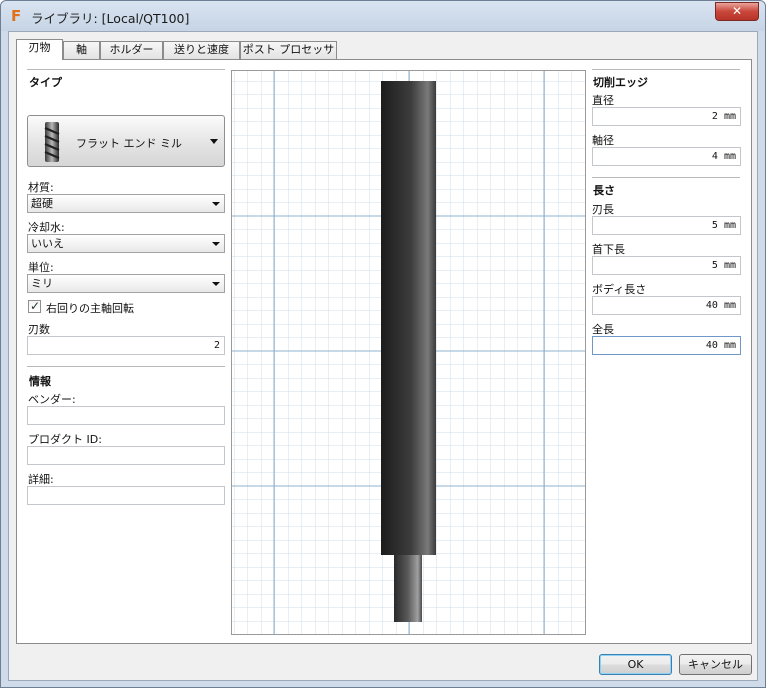 This screenshot has width=766, height=688. Describe the element at coordinates (666, 225) in the screenshot. I see `flute-length-input: 5 mm` at that location.